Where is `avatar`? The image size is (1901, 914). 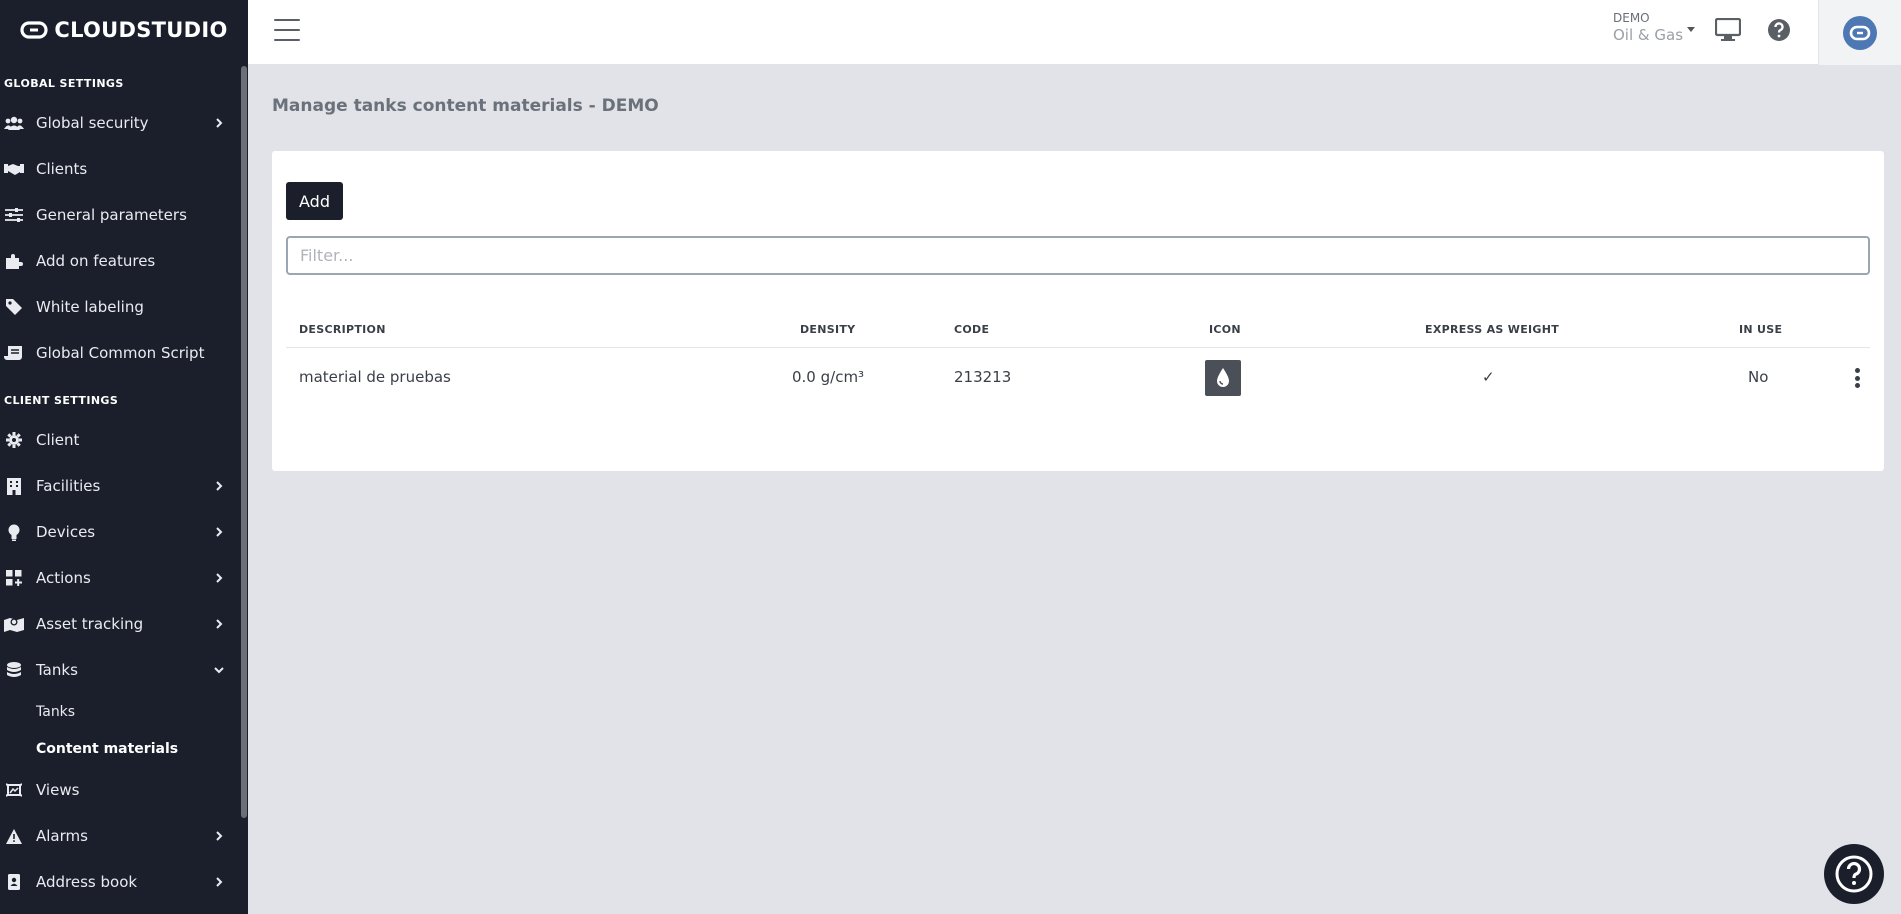 avatar is located at coordinates (1860, 32).